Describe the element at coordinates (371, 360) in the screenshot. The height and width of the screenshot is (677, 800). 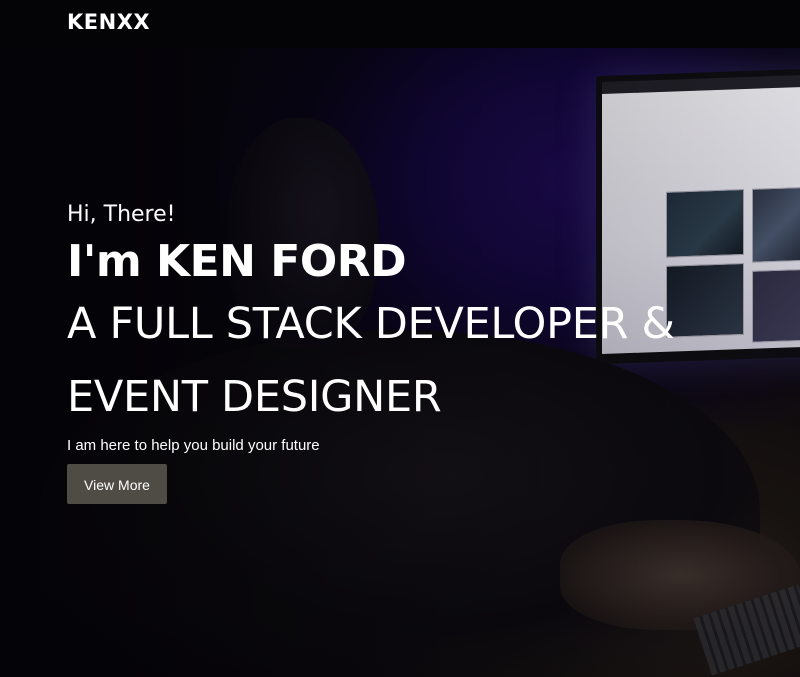
I see `hero-role: A FULL STACK DEVELOPER & EVENT DESIGNER` at that location.